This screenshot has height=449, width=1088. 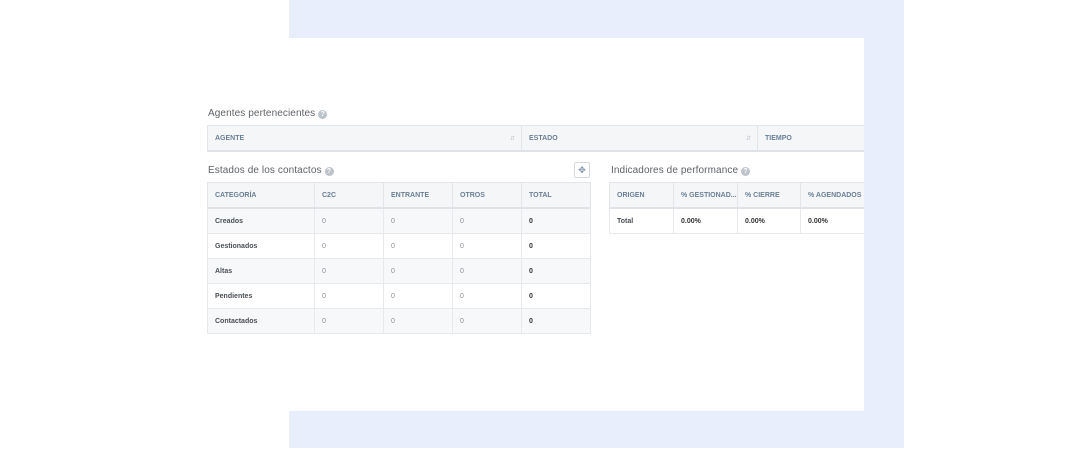 I want to click on agents-table: AGENTE ⇵ ESTADO ⇵ TIEMPO, so click(x=535, y=138).